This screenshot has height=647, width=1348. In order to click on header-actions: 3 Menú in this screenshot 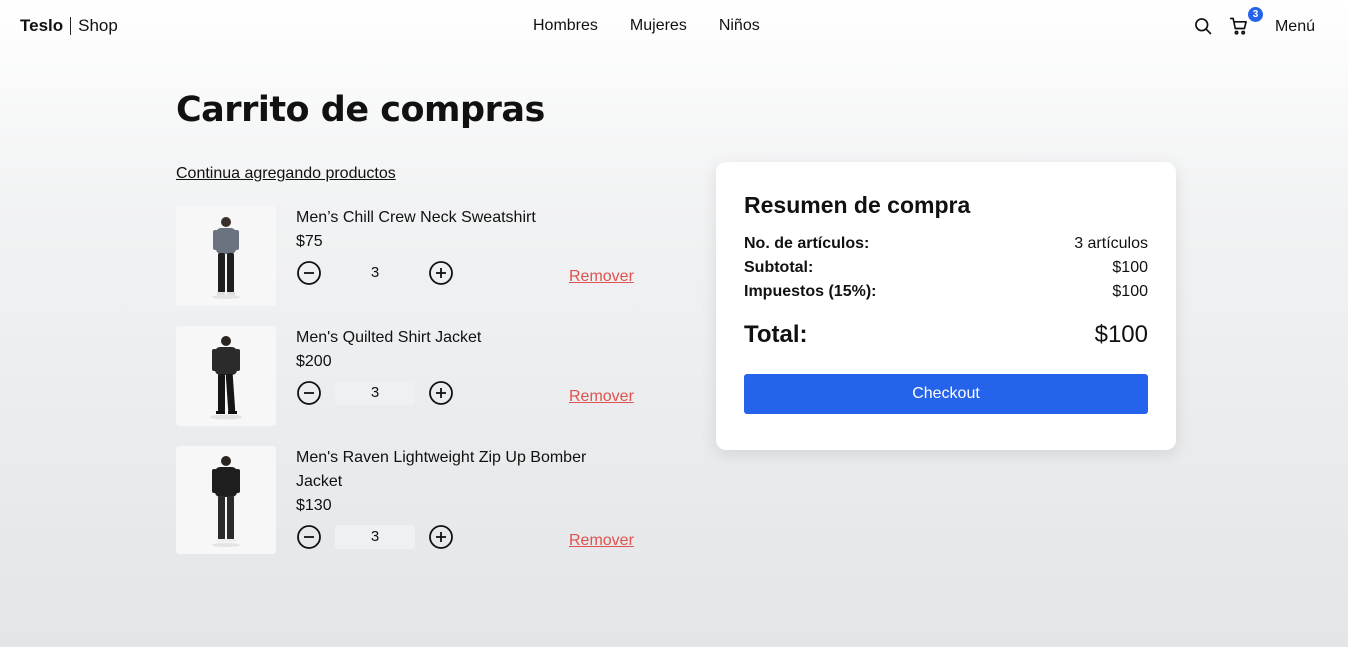, I will do `click(1254, 22)`.